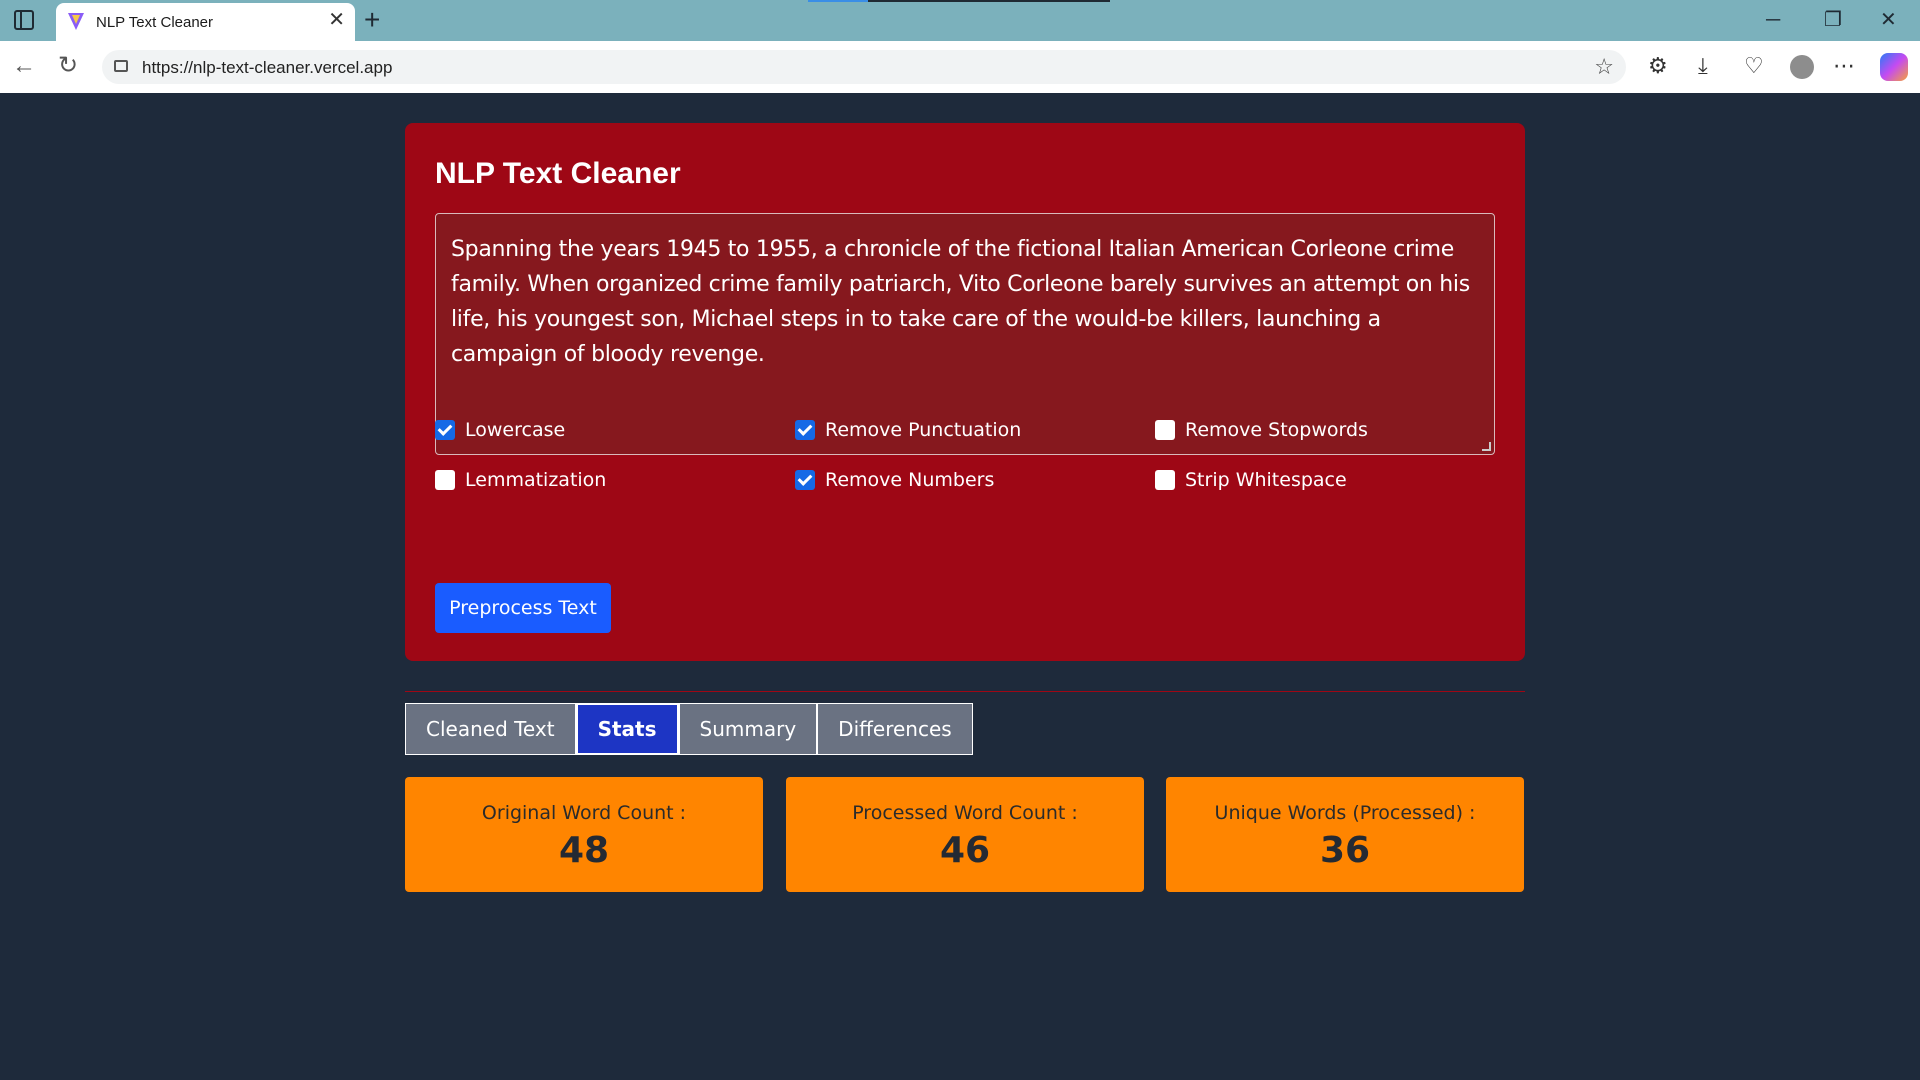  What do you see at coordinates (584, 813) in the screenshot?
I see `stat-label: Original Word Count :` at bounding box center [584, 813].